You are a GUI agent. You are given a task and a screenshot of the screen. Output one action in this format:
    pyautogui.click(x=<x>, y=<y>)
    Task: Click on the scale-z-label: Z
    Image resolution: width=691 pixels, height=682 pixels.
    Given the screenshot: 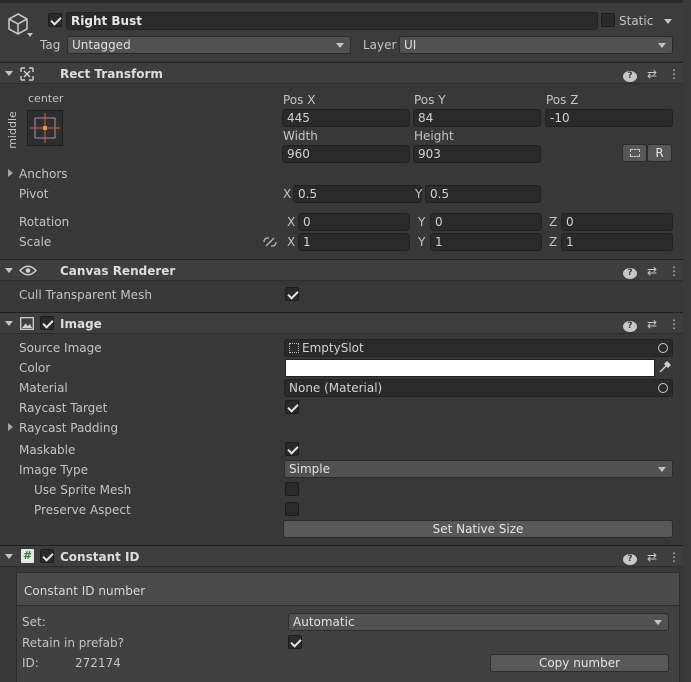 What is the action you would take?
    pyautogui.click(x=553, y=242)
    